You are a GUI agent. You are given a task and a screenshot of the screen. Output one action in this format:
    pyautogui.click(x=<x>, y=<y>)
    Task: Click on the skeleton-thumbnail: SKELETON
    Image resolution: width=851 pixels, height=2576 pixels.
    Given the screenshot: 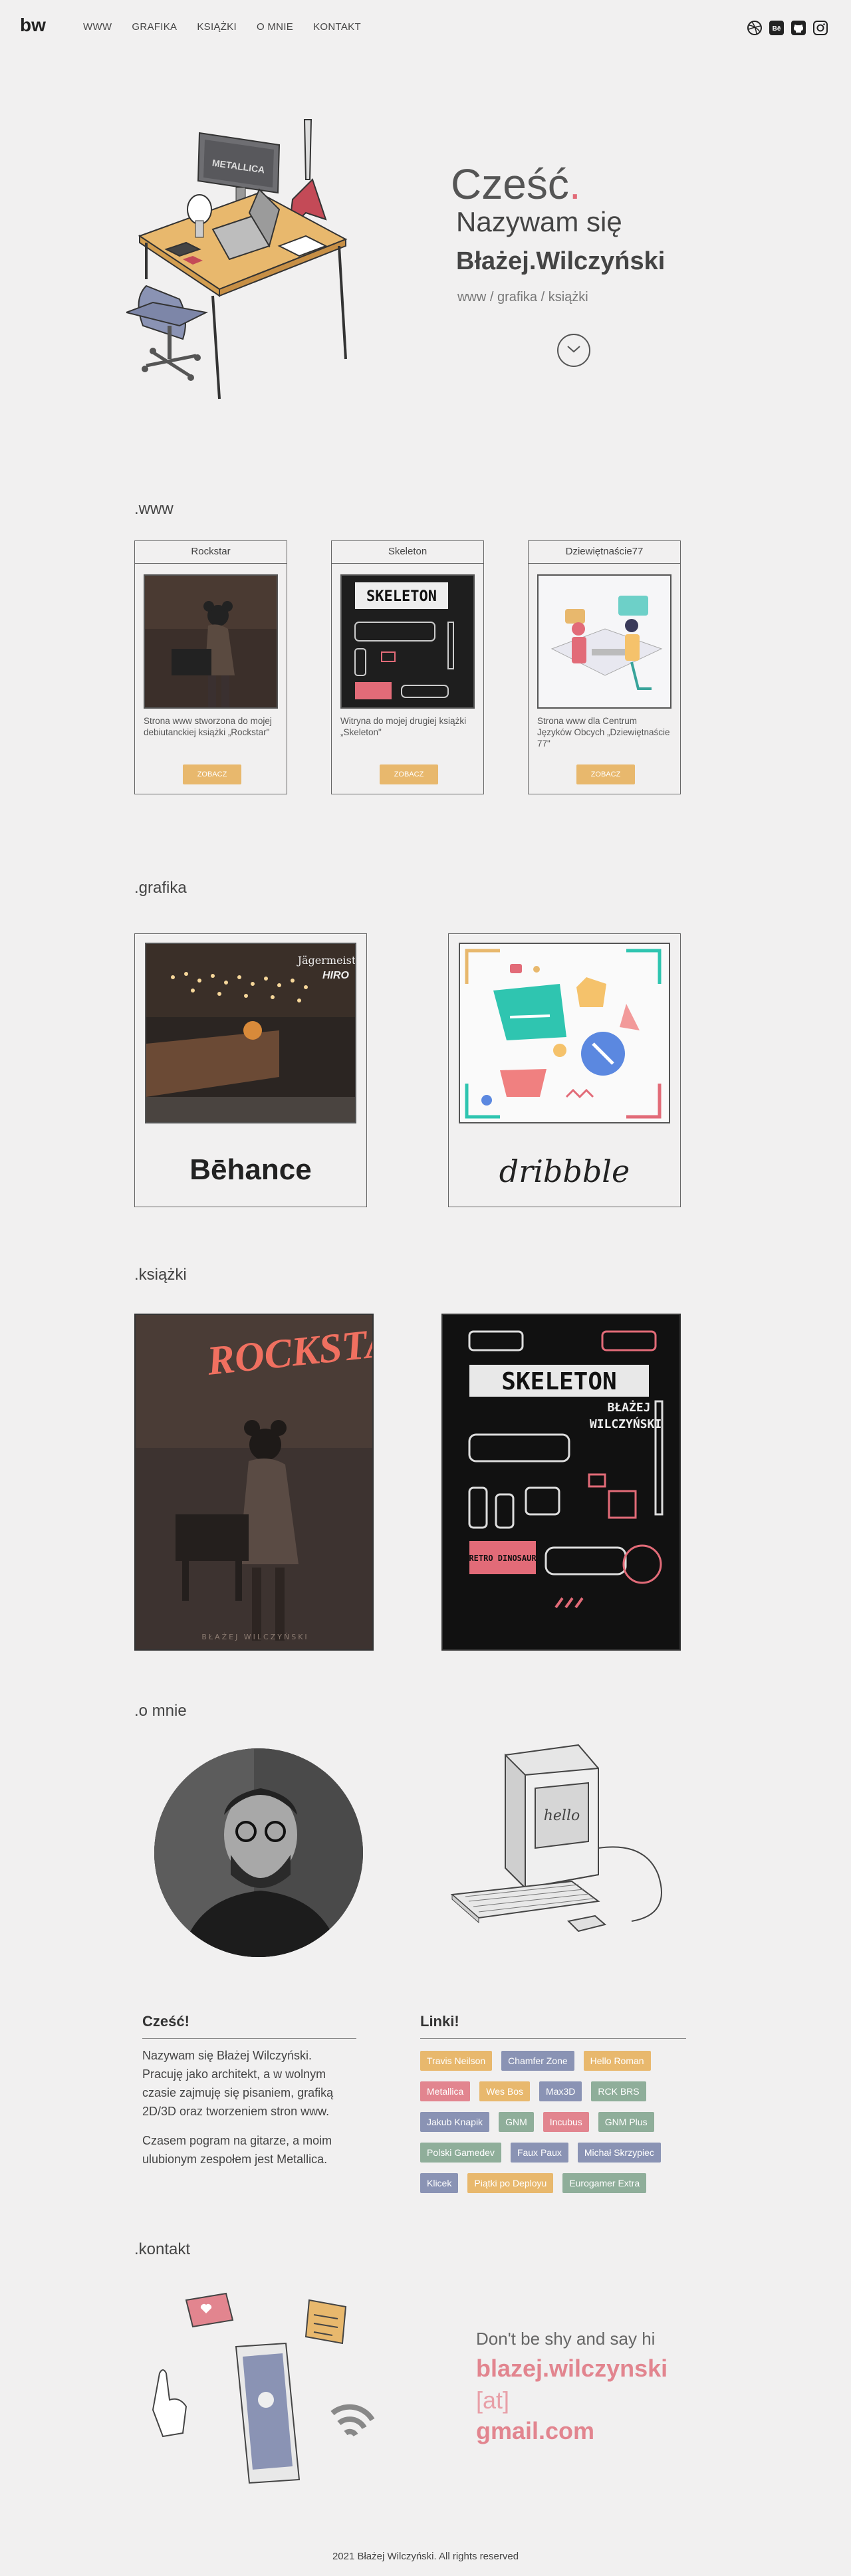 What is the action you would take?
    pyautogui.click(x=407, y=641)
    